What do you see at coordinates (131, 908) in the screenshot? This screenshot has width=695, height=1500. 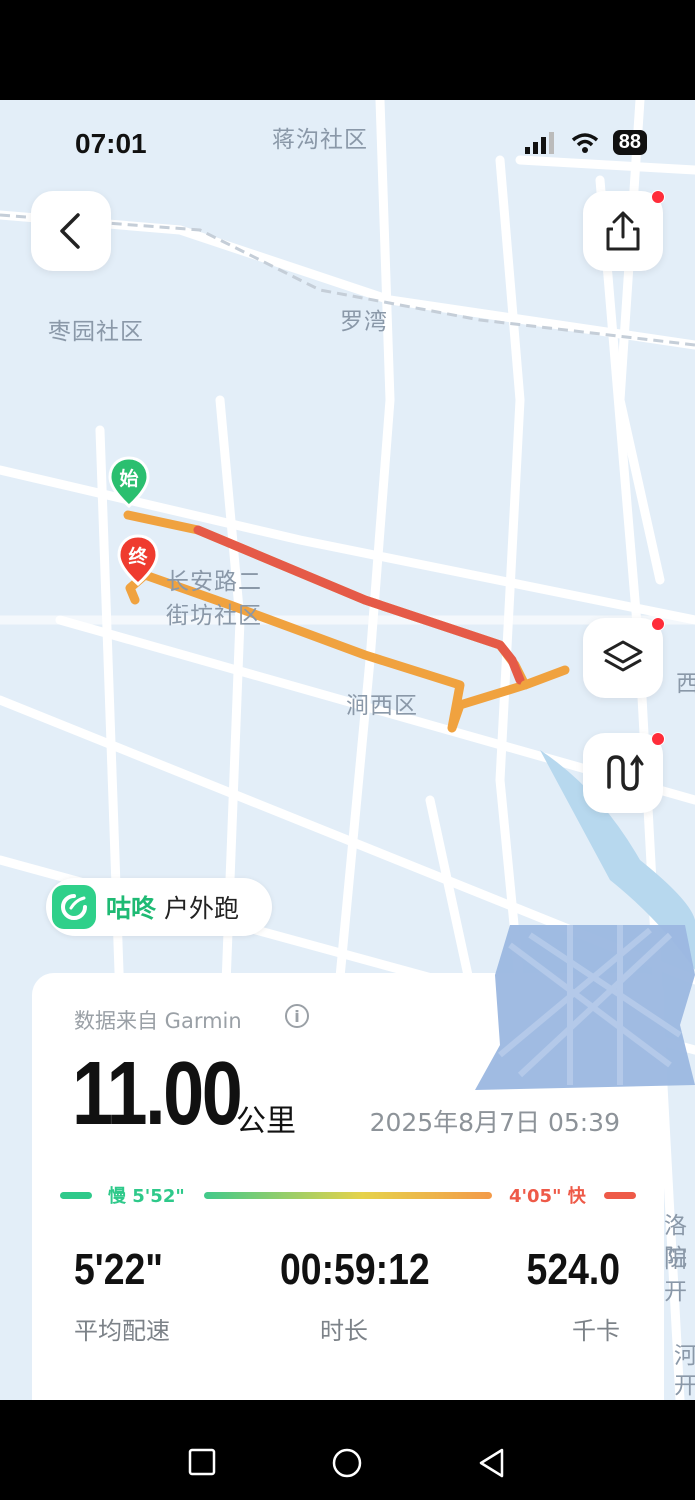 I see `brand-name: 咕咚` at bounding box center [131, 908].